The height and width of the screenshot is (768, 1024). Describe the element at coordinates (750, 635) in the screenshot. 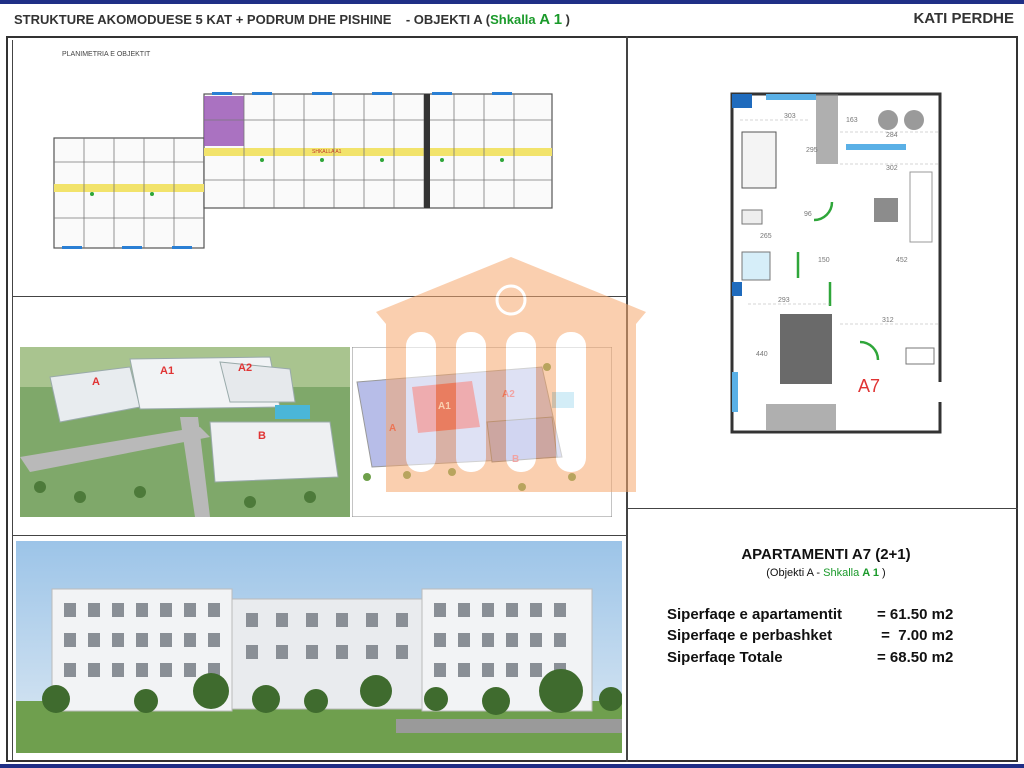

I see `area-label-shared: Siperfaqe e perbashket` at that location.